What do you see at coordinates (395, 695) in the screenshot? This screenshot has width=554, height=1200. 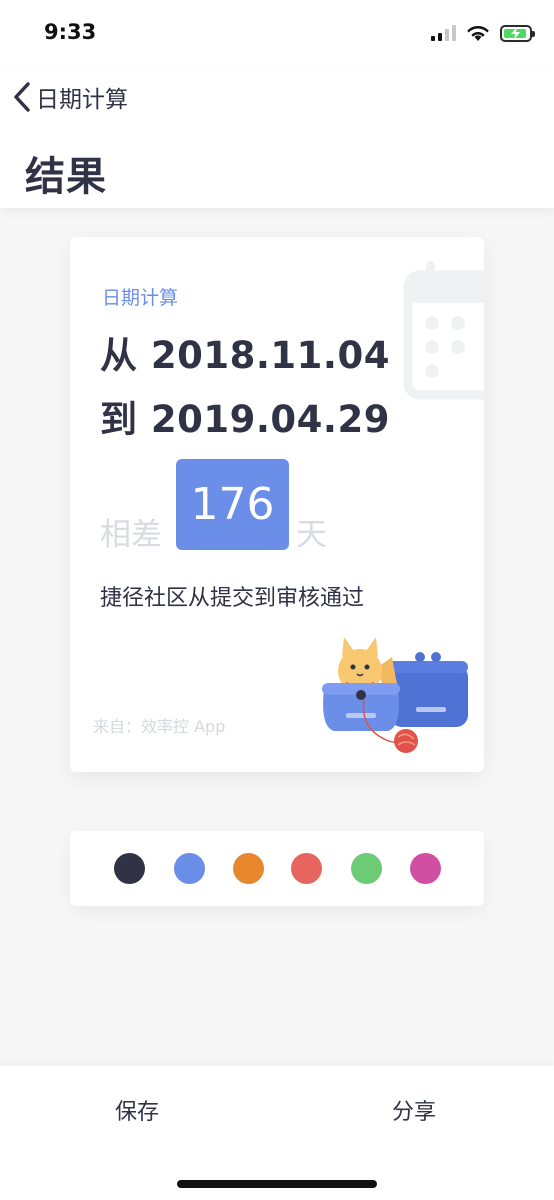 I see `cat-in-purses-illustration` at bounding box center [395, 695].